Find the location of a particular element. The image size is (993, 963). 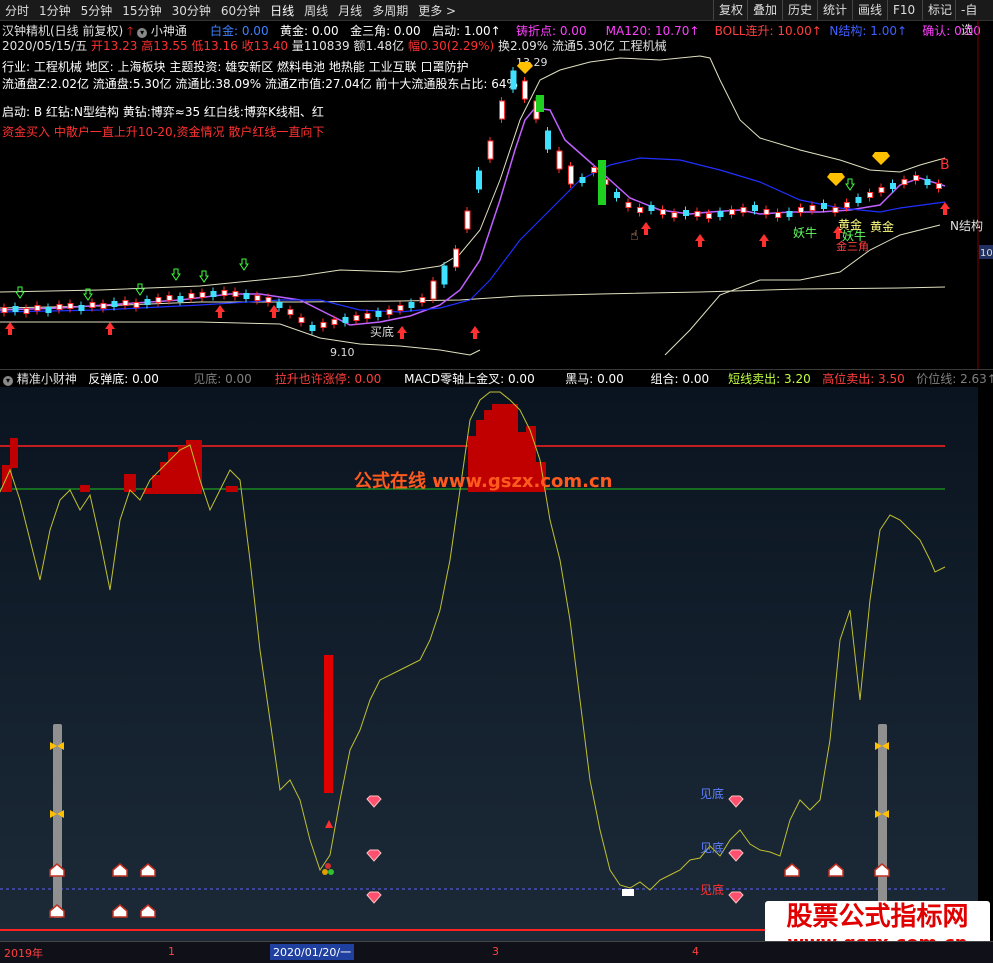

n-structure-label: N结构 is located at coordinates (966, 225).